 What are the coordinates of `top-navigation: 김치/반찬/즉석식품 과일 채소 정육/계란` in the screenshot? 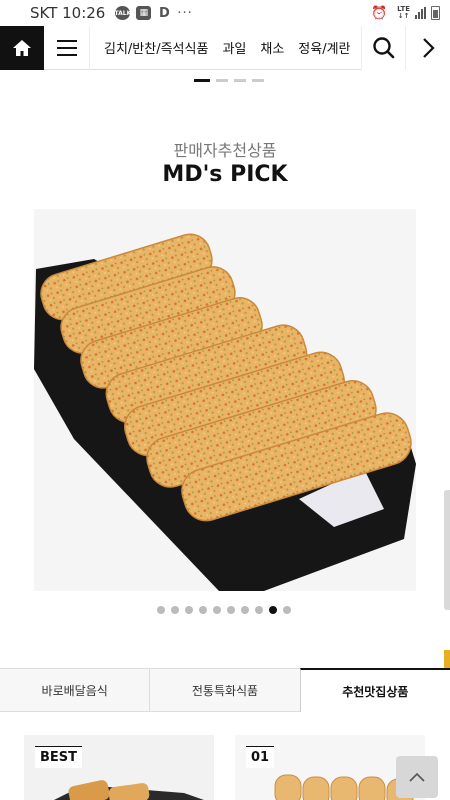 It's located at (225, 47).